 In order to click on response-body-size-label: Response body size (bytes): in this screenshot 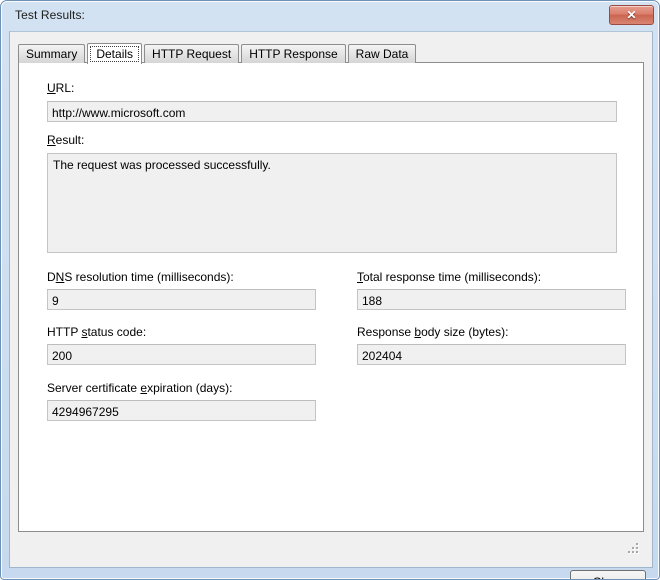, I will do `click(433, 332)`.